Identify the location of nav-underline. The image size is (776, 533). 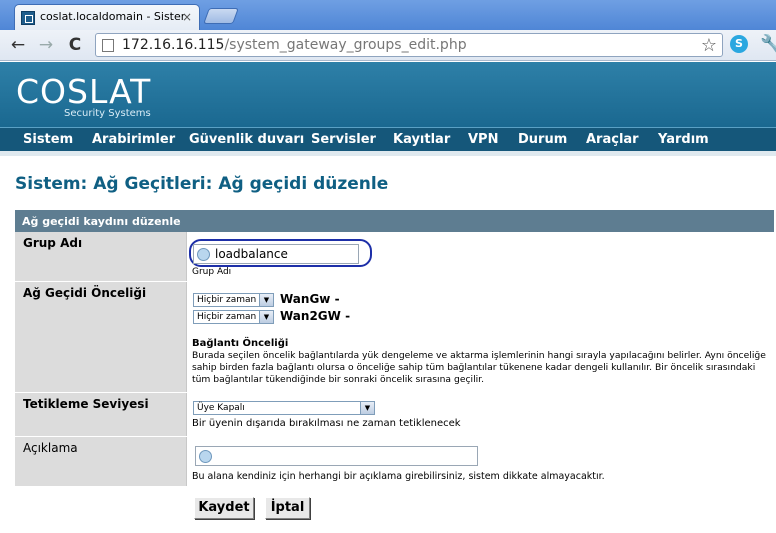
(388, 153).